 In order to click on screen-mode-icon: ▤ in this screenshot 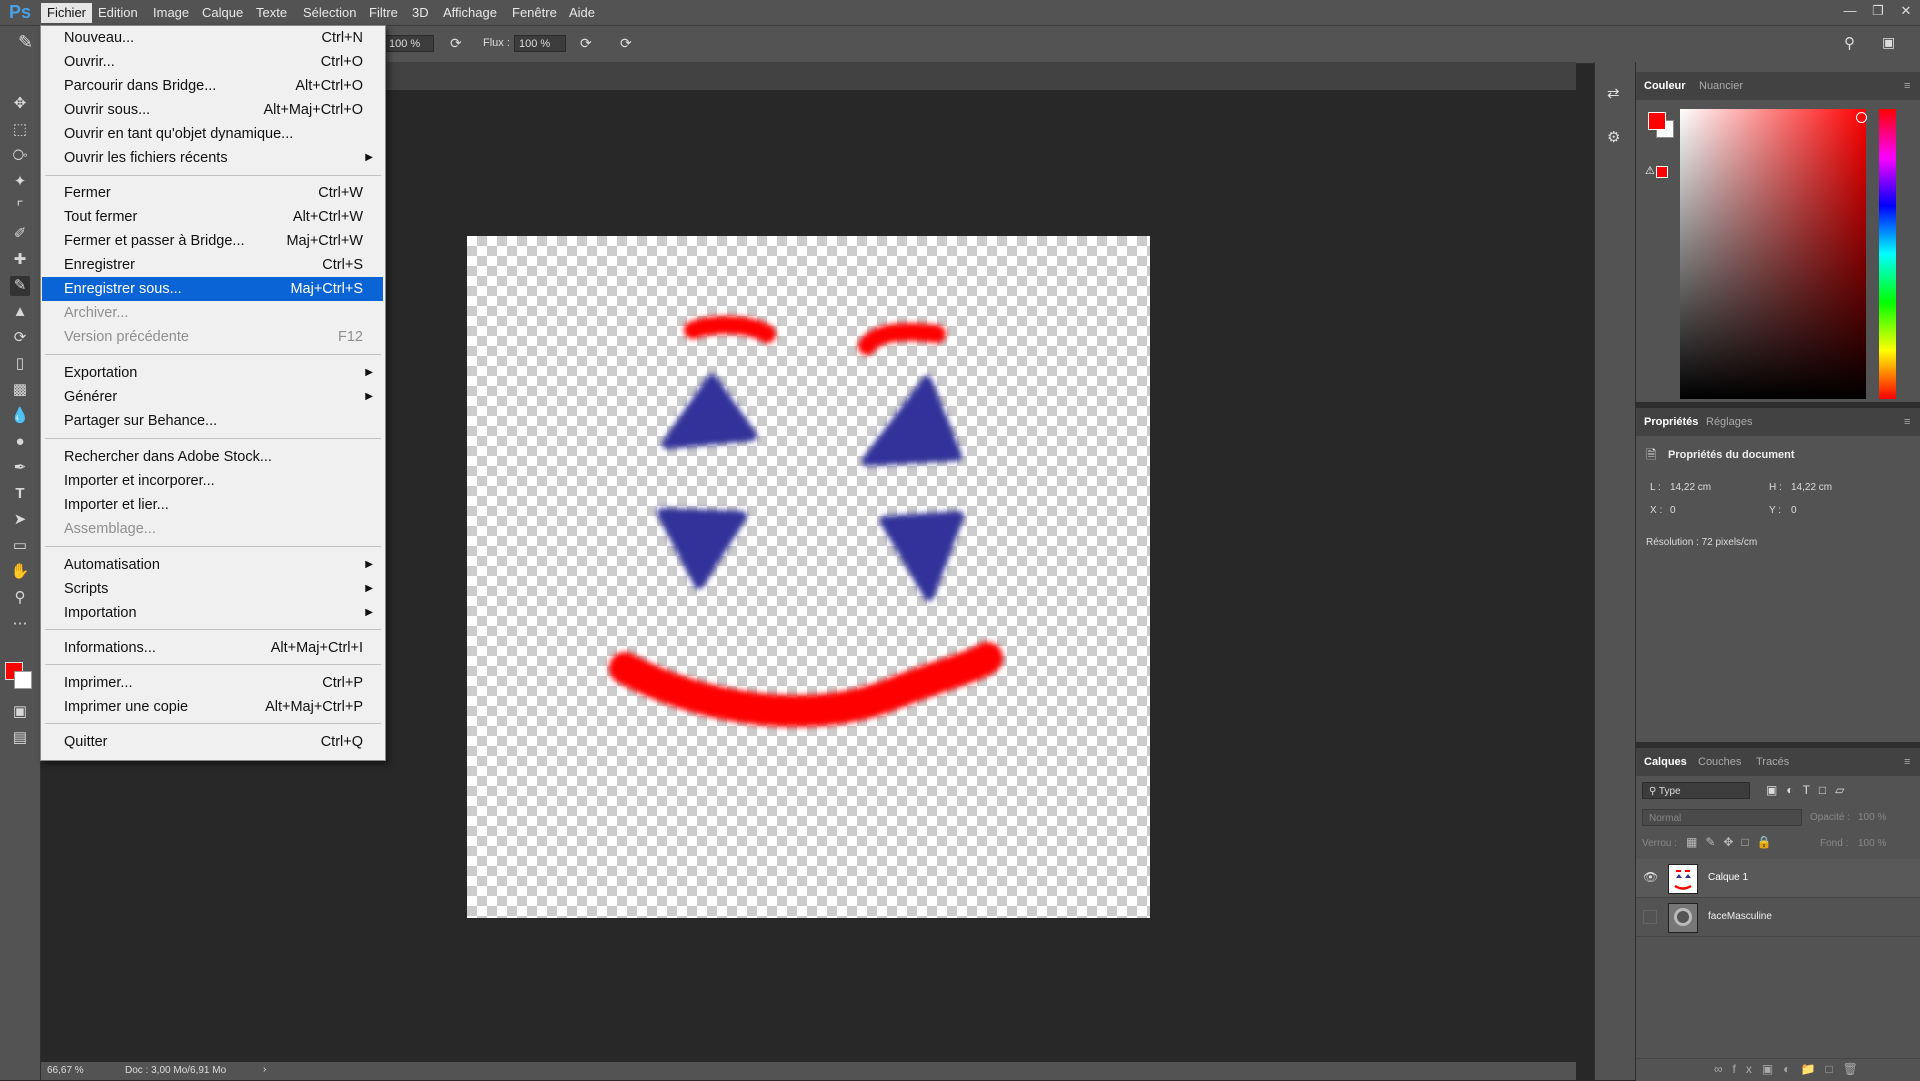, I will do `click(20, 738)`.